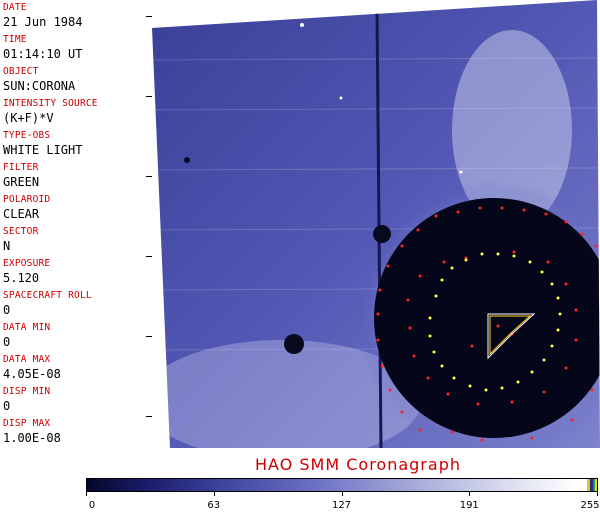  What do you see at coordinates (342, 485) in the screenshot?
I see `colorbar` at bounding box center [342, 485].